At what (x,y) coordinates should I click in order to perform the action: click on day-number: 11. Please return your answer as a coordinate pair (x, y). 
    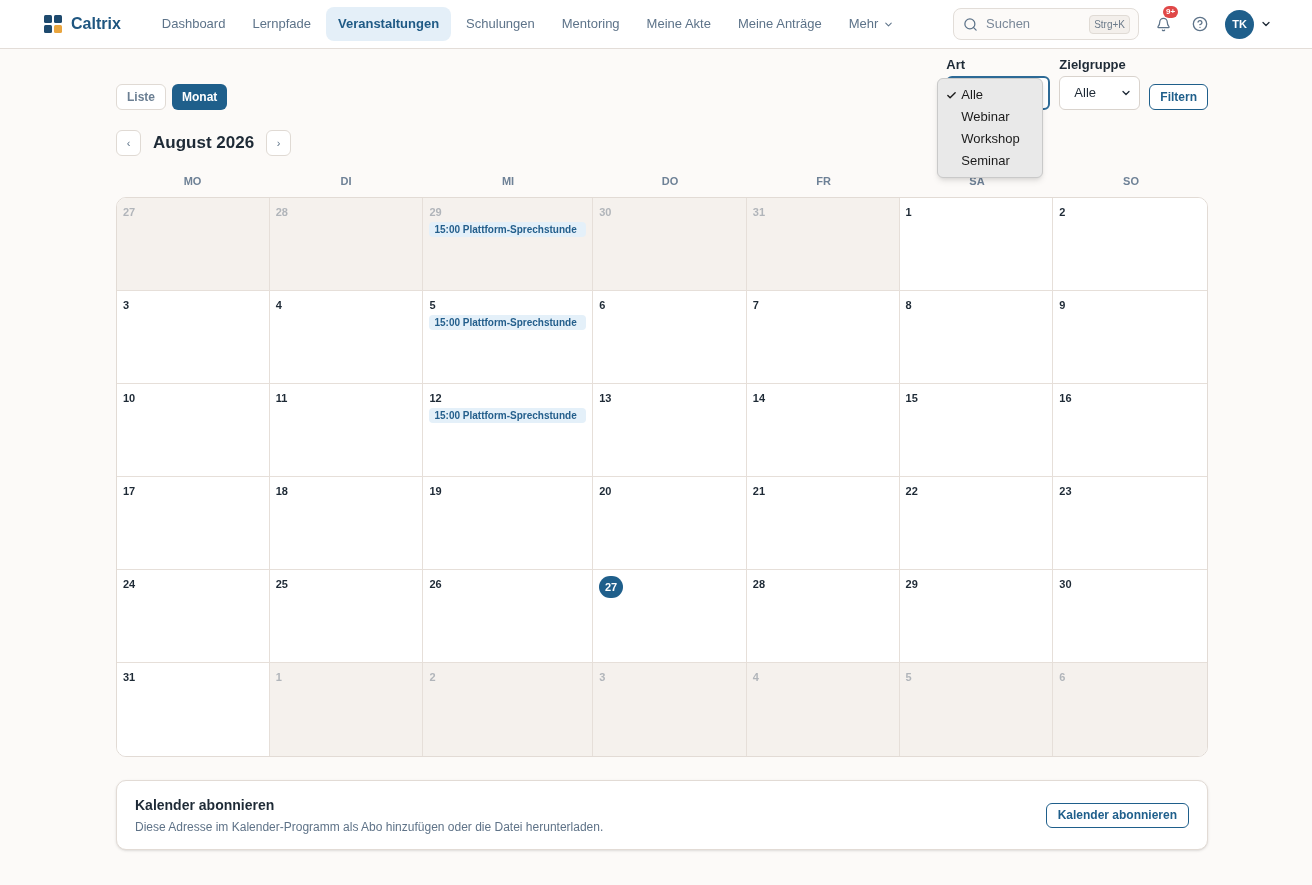
    Looking at the image, I should click on (282, 398).